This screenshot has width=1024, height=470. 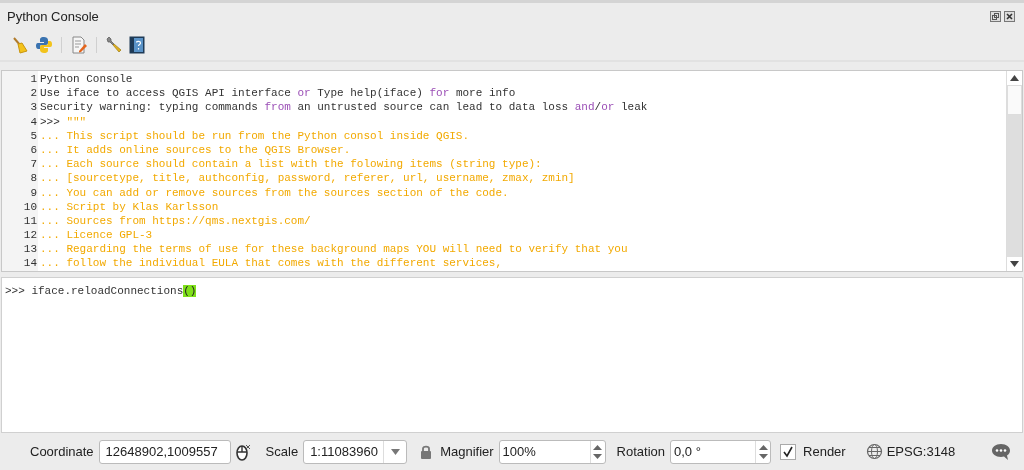 I want to click on code-line: ... Each source should contain a list with the folowing items (string type):, so click(x=291, y=164).